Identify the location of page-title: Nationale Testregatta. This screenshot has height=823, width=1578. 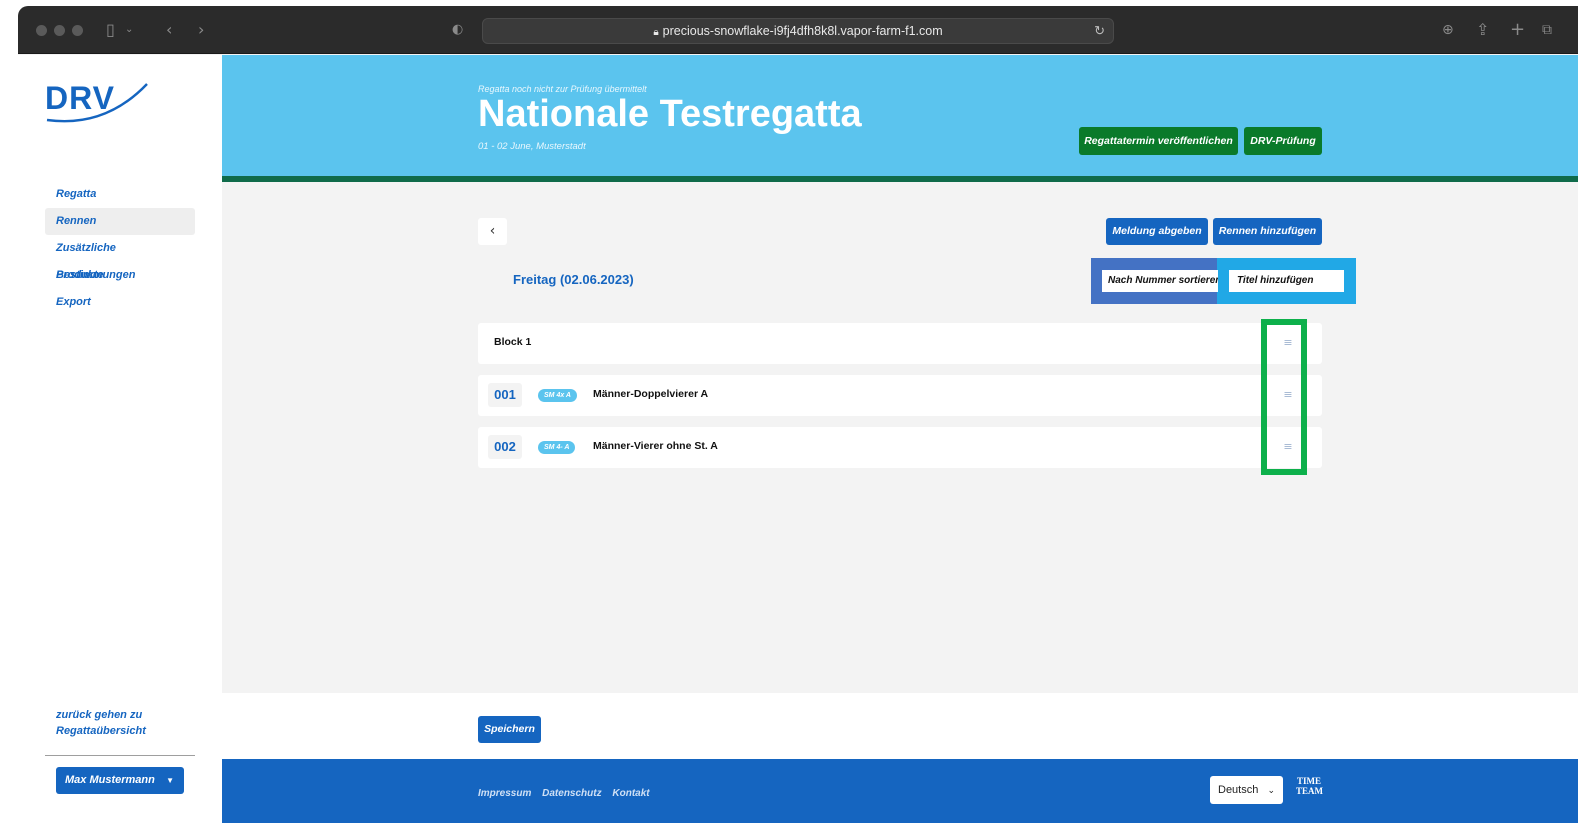
(670, 114).